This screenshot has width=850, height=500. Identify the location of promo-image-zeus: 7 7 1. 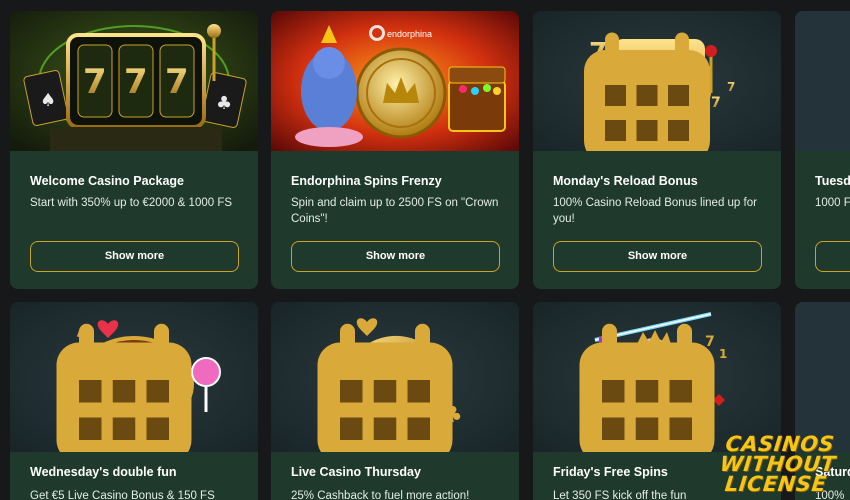
(657, 377).